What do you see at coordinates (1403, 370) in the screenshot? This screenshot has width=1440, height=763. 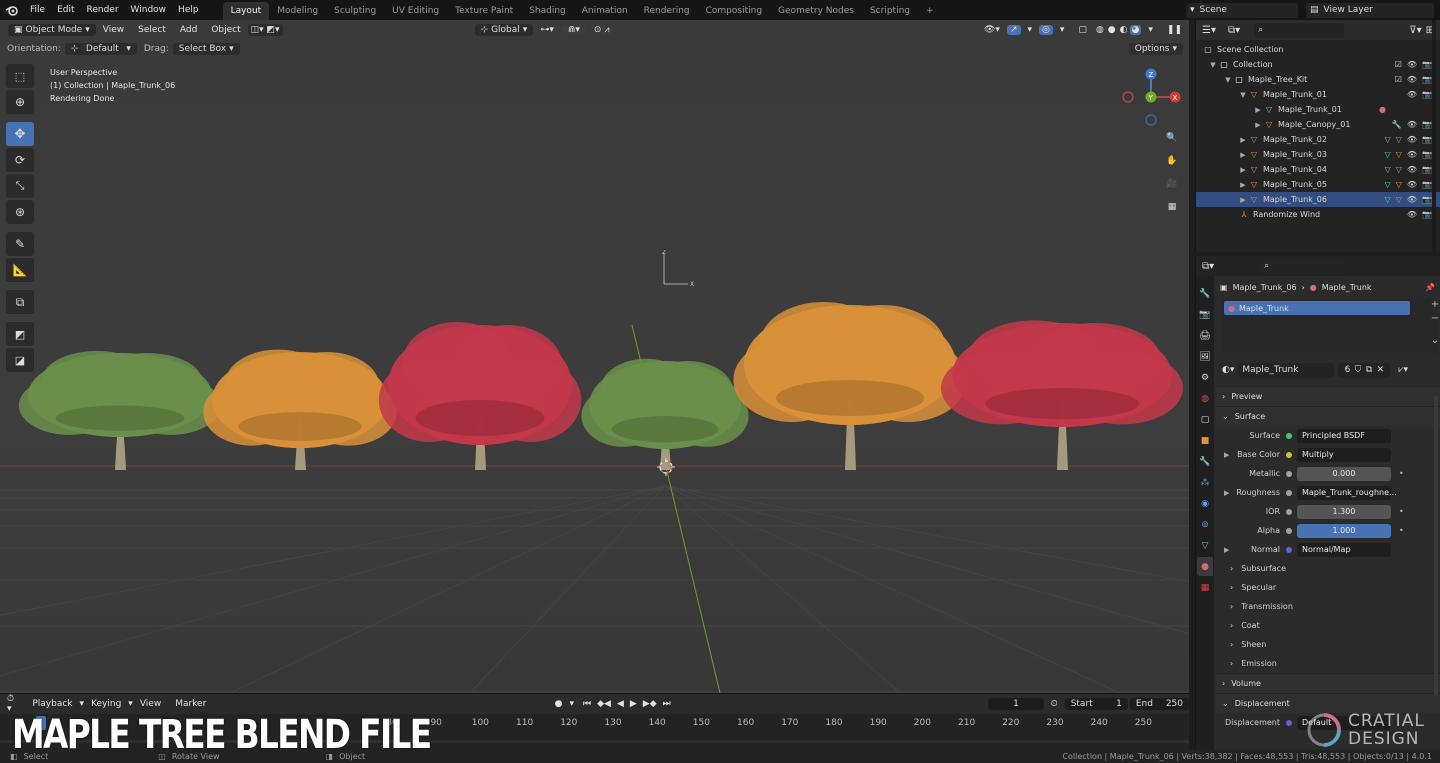 I see `node-link-icon: ⩗▾` at bounding box center [1403, 370].